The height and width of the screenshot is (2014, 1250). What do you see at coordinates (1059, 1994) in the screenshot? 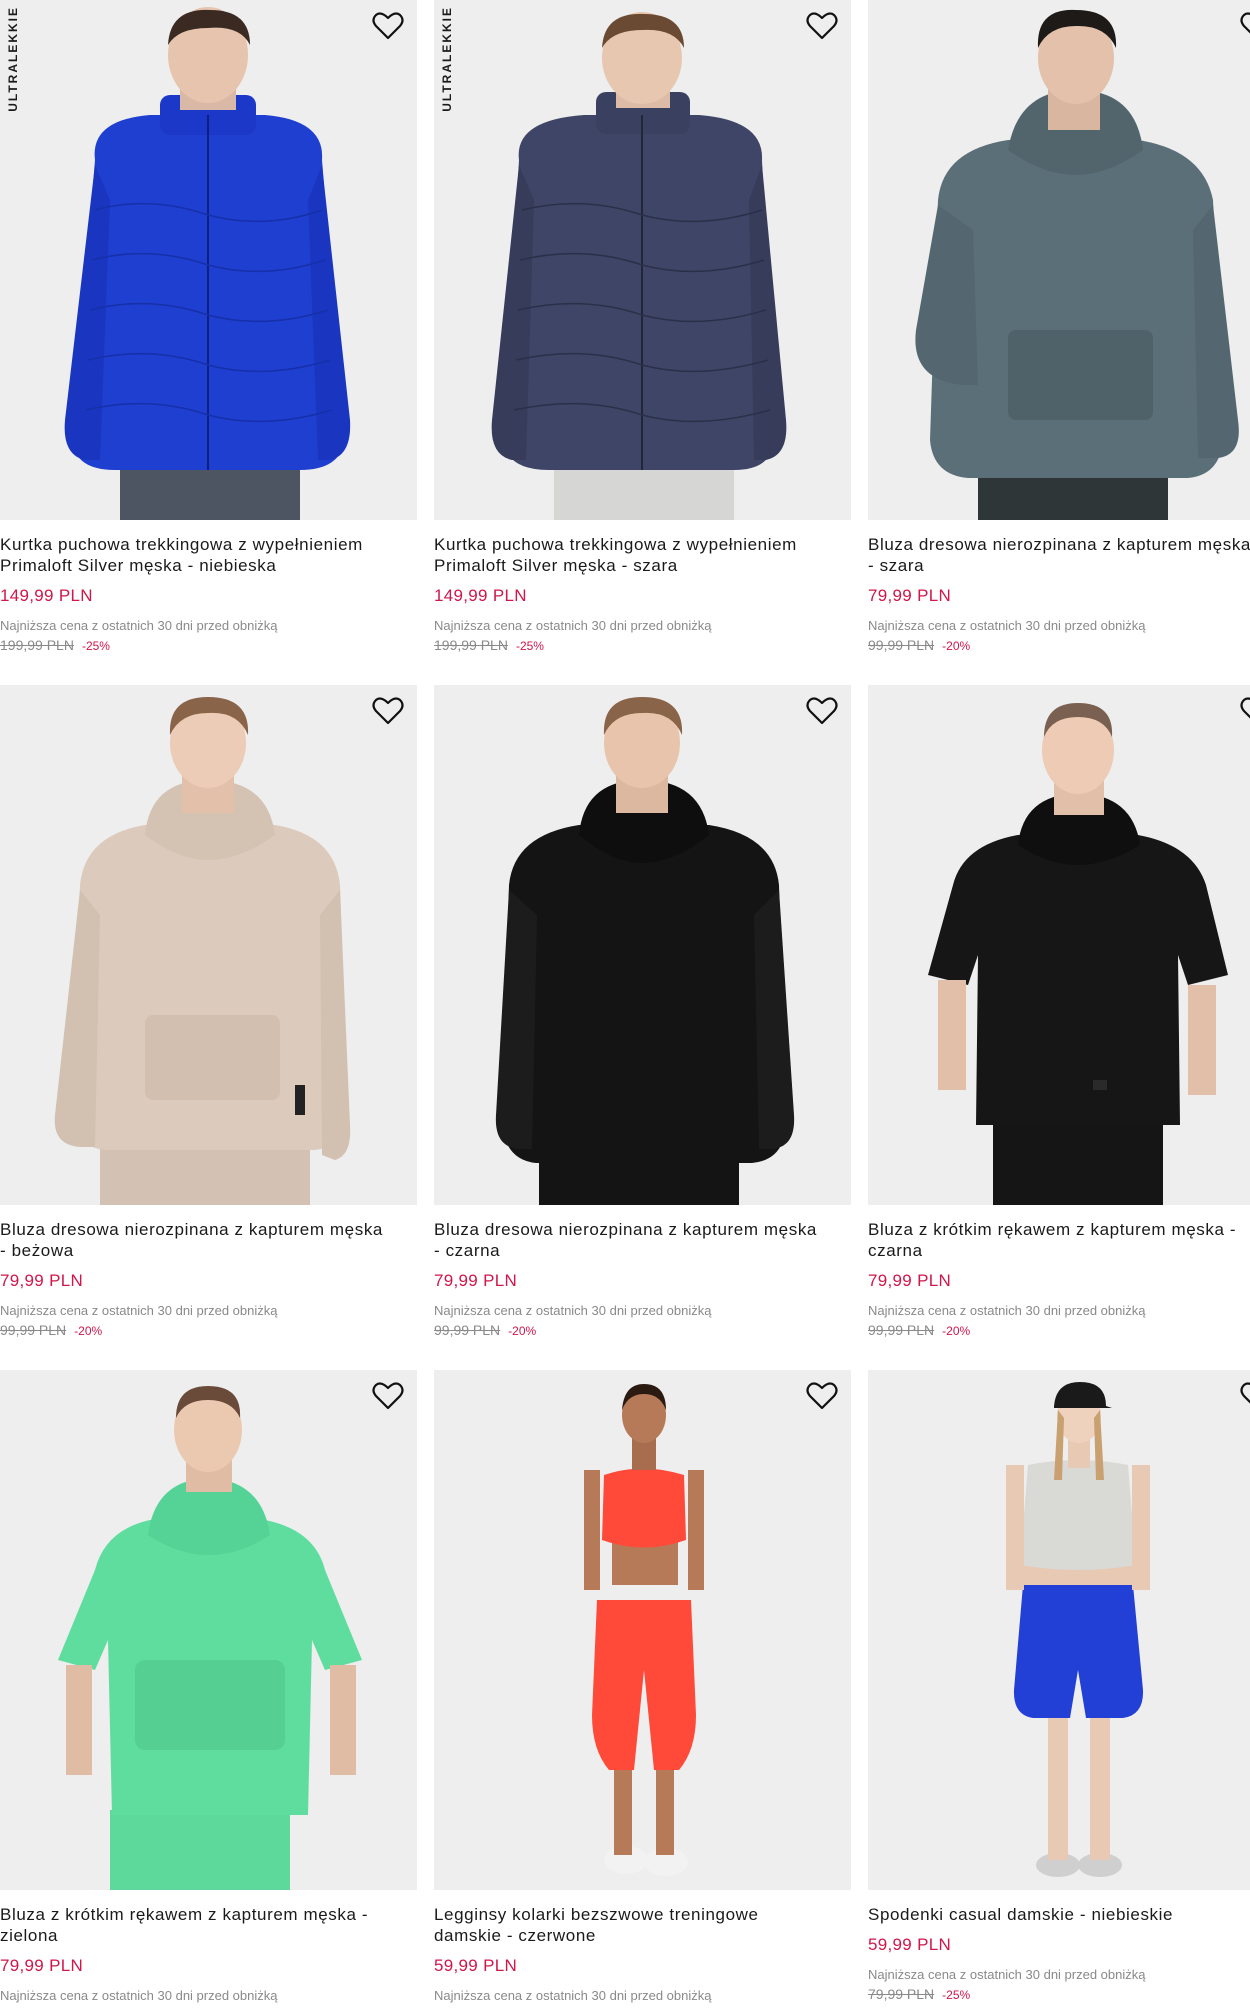
I see `old-price-row: 79,99 PLN -25%` at bounding box center [1059, 1994].